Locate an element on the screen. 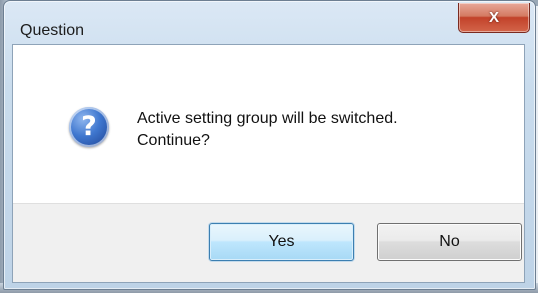 This screenshot has height=293, width=538. question-mark-glyph: ? is located at coordinates (89, 126).